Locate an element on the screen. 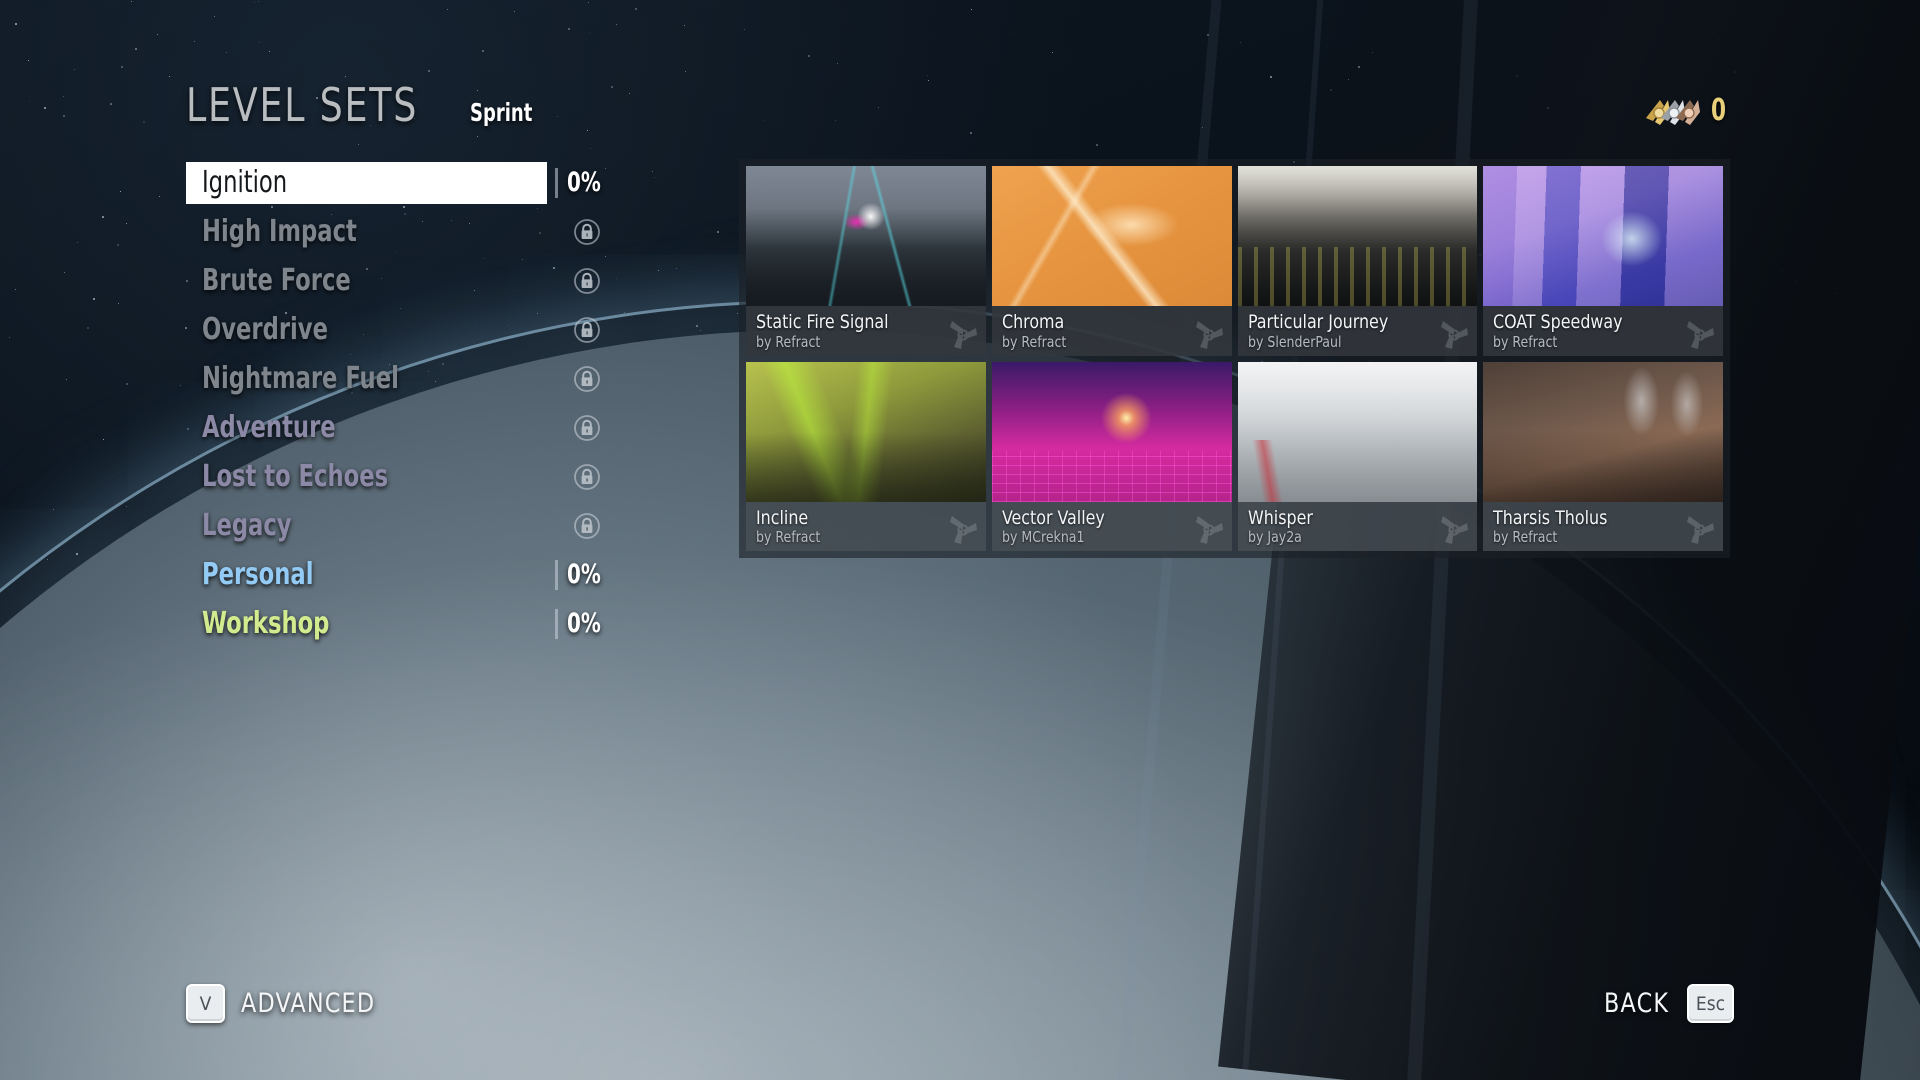  level-card: Whisper by Jay2a is located at coordinates (1357, 456).